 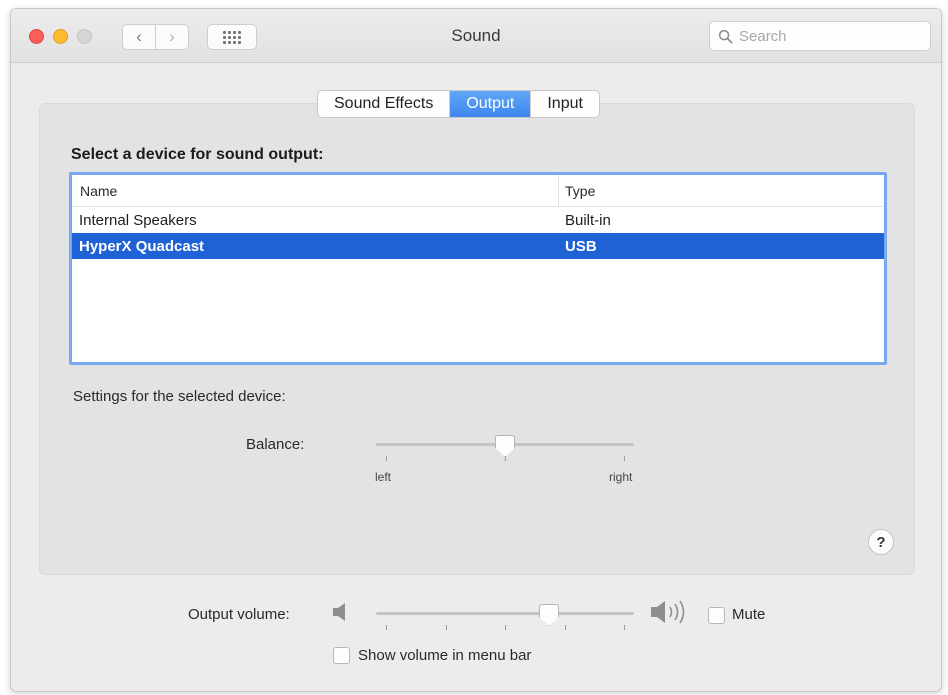 What do you see at coordinates (881, 542) in the screenshot?
I see `help-button: ?` at bounding box center [881, 542].